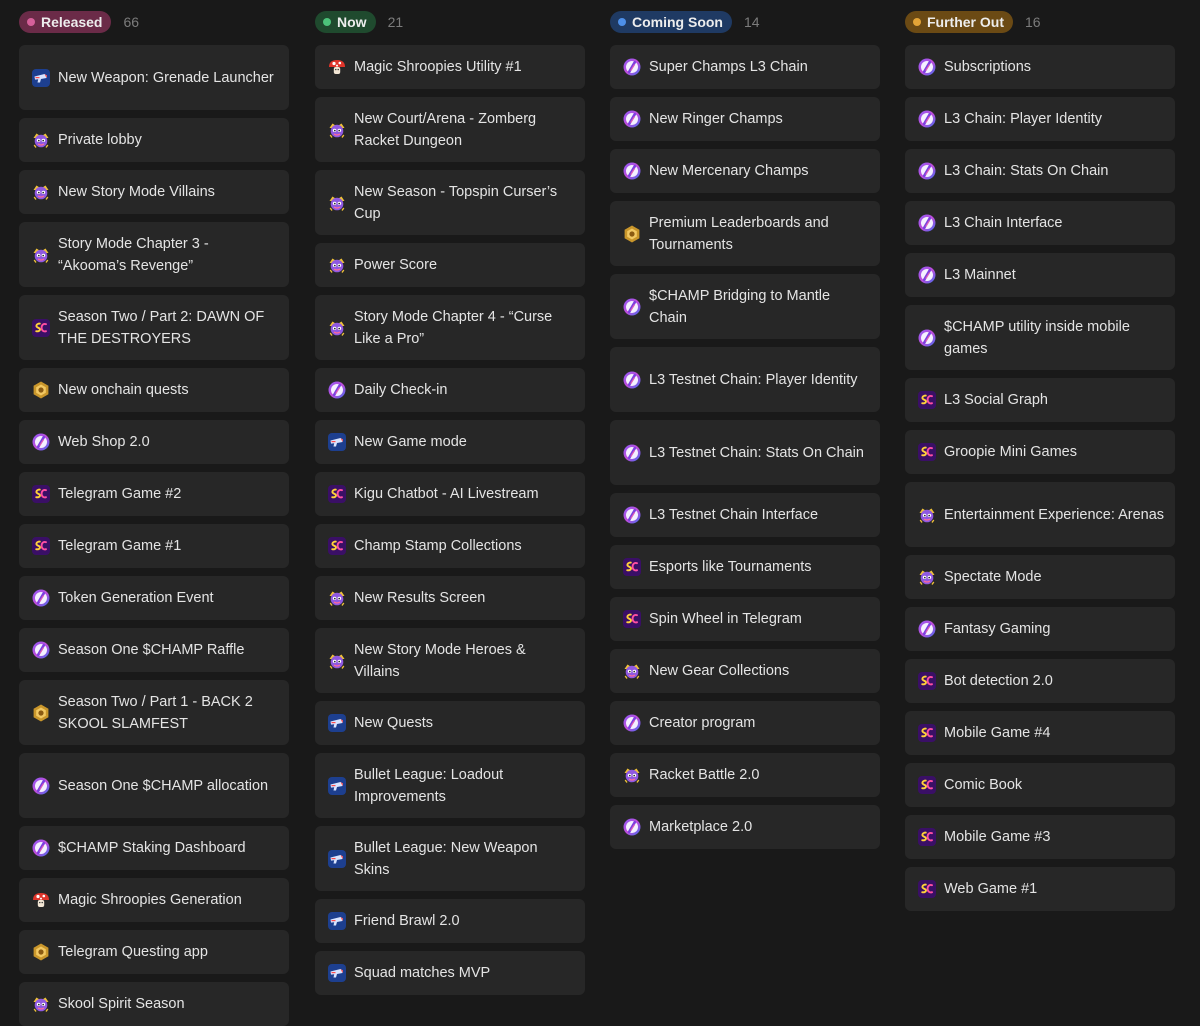 The image size is (1200, 1026). What do you see at coordinates (745, 452) in the screenshot?
I see `card-l3-testnet-chain-stats-on-chain: L3 Testnet Chain: Stats On Chain` at bounding box center [745, 452].